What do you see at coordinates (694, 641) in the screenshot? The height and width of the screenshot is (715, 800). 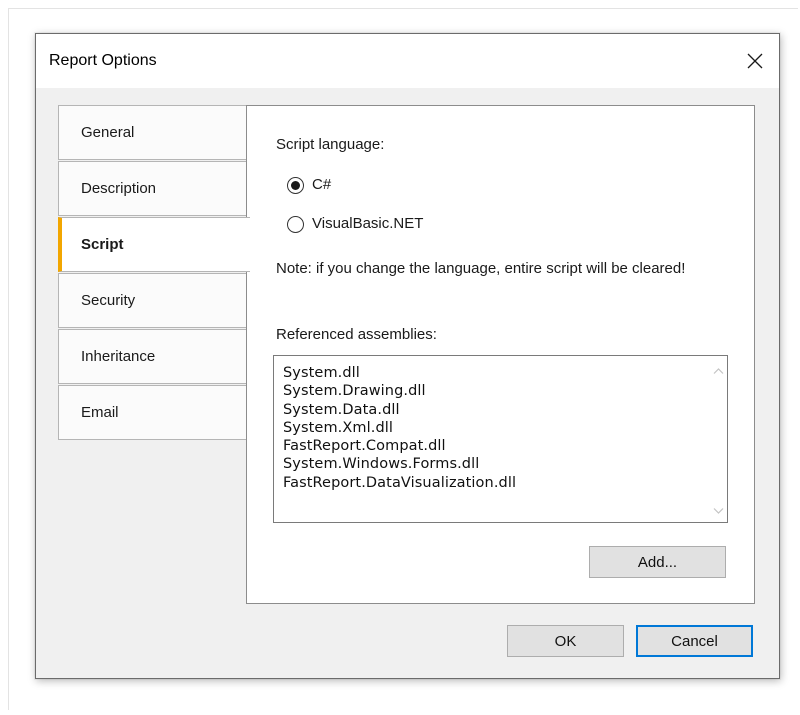 I see `cancel-button: Cancel` at bounding box center [694, 641].